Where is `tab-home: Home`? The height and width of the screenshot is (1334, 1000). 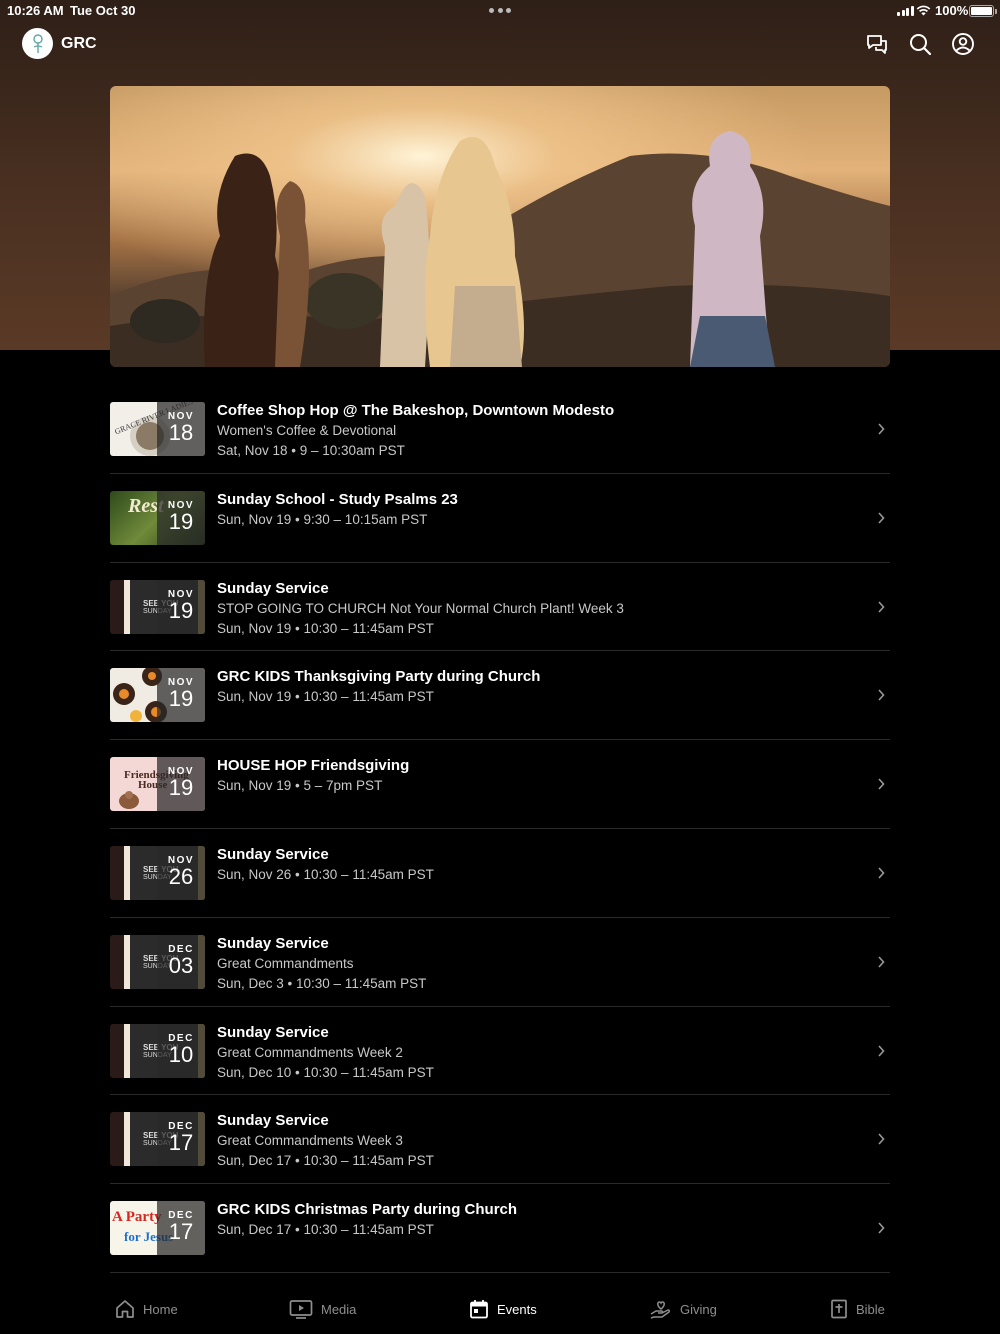 tab-home: Home is located at coordinates (146, 1309).